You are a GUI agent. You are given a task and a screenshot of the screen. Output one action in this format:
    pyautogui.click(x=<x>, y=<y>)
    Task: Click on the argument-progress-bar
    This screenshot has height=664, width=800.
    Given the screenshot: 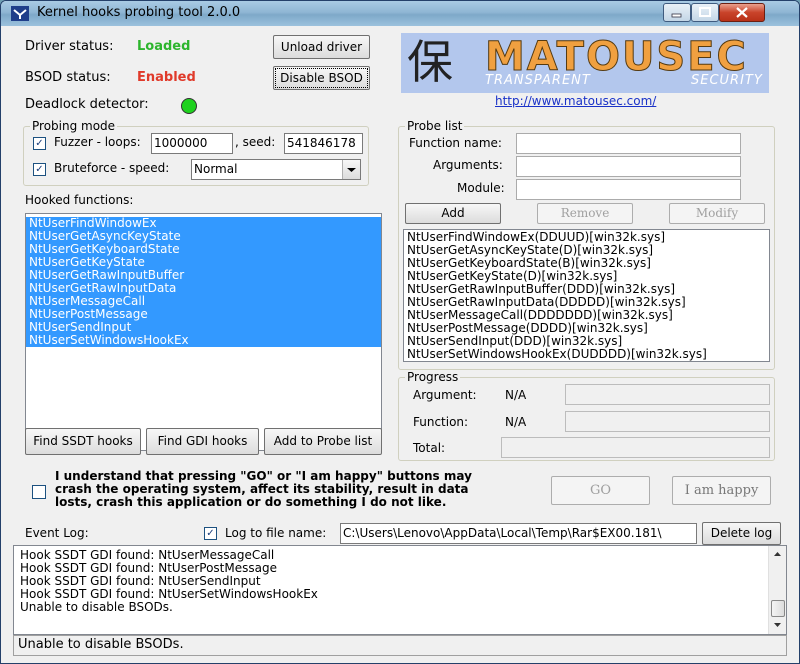 What is the action you would take?
    pyautogui.click(x=667, y=394)
    